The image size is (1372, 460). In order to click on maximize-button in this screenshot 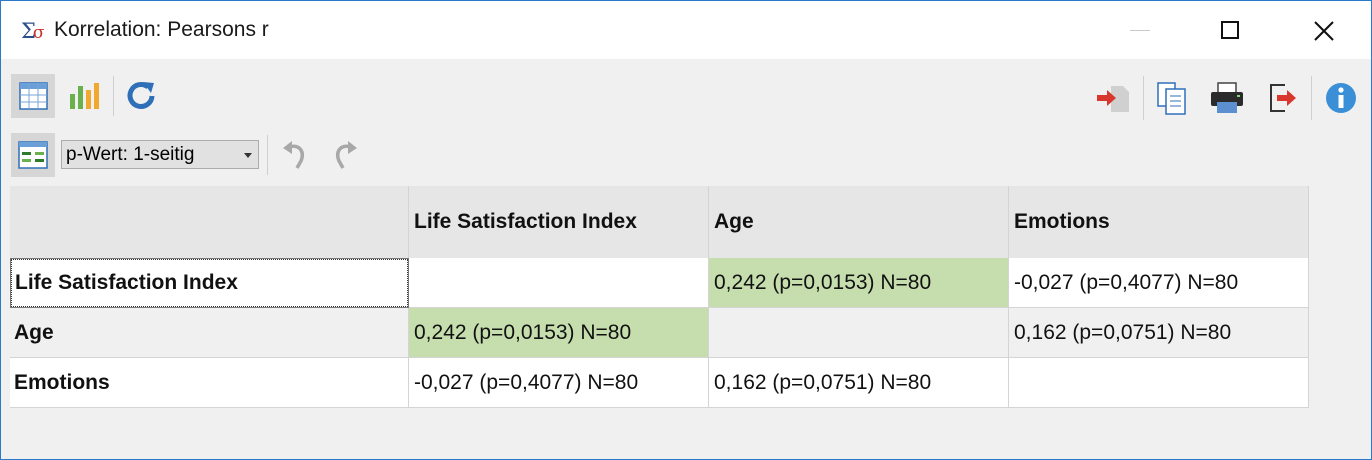, I will do `click(1231, 30)`.